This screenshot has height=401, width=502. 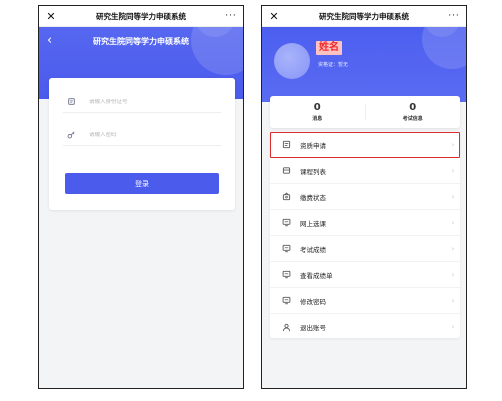 I want to click on messages-count: 0, so click(x=317, y=107).